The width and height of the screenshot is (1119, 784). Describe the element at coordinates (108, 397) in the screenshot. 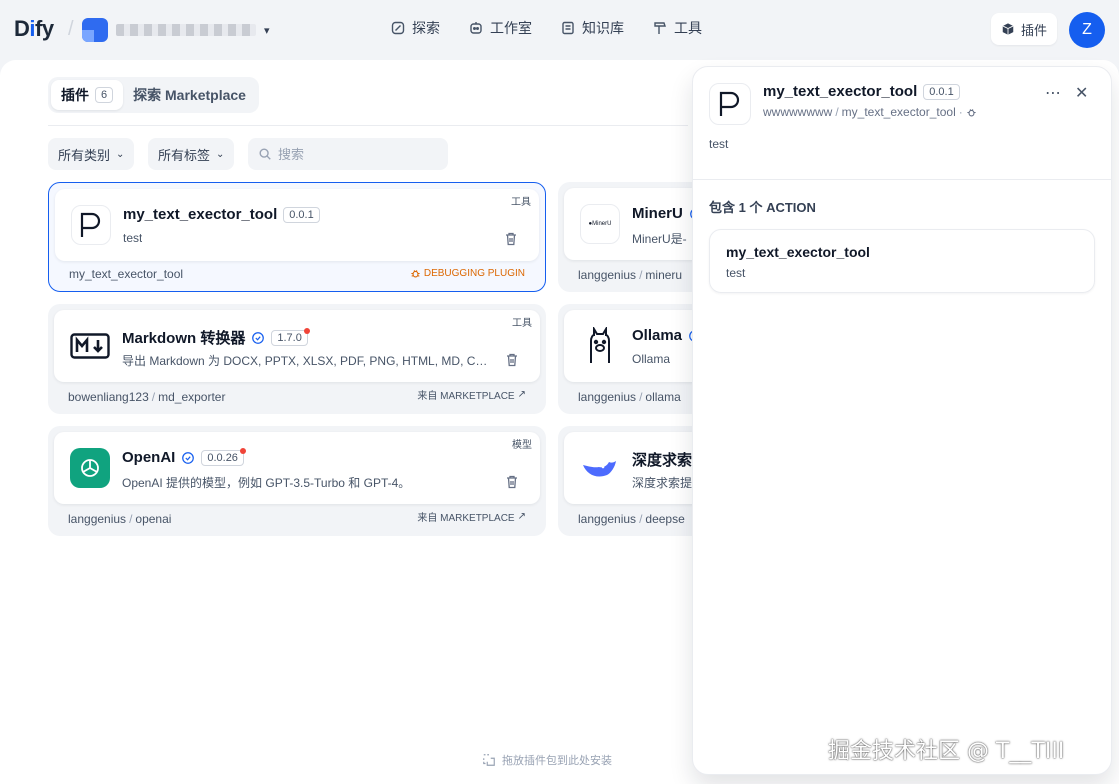

I see `org-name: bowenliang123` at that location.